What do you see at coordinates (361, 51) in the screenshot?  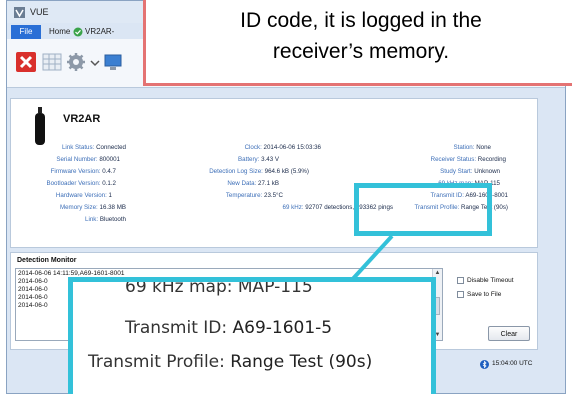 I see `caption-line-2: receiver’s memory.` at bounding box center [361, 51].